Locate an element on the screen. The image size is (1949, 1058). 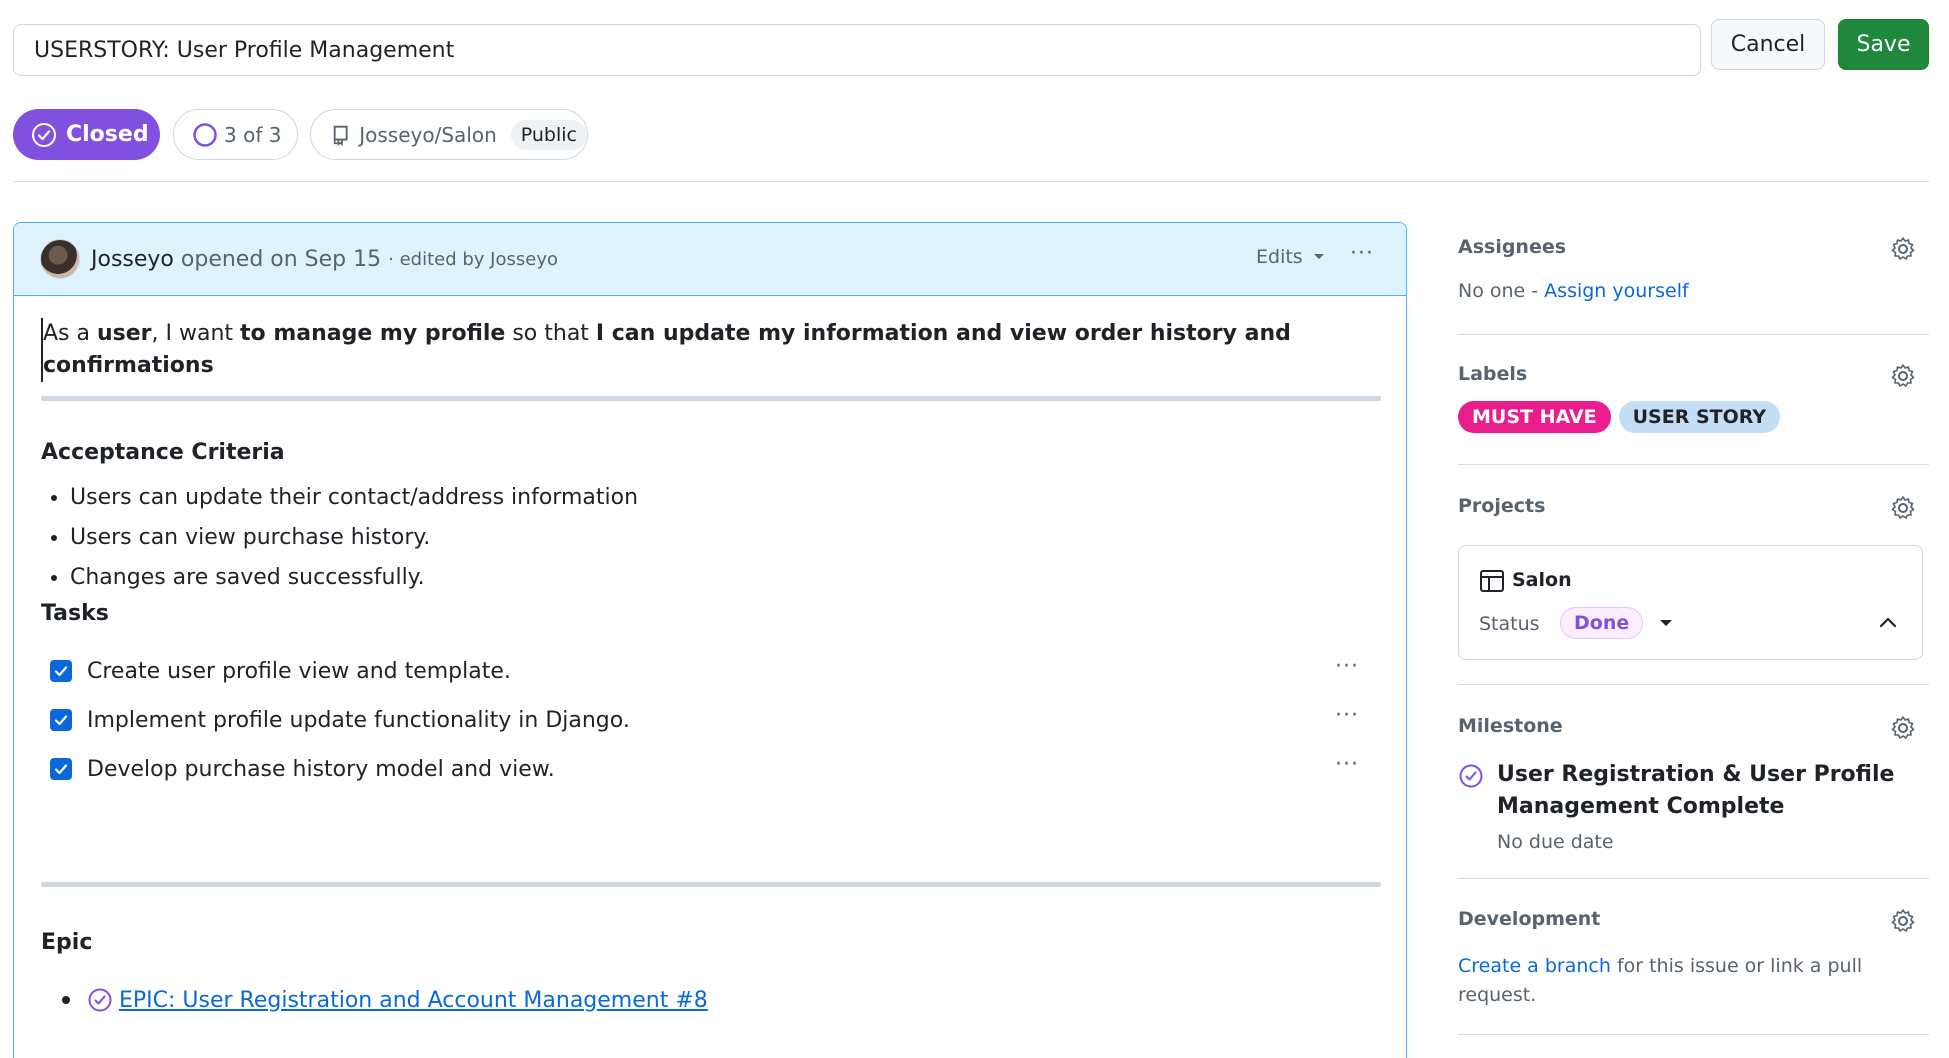
issue-state-badge: Closed is located at coordinates (86, 134).